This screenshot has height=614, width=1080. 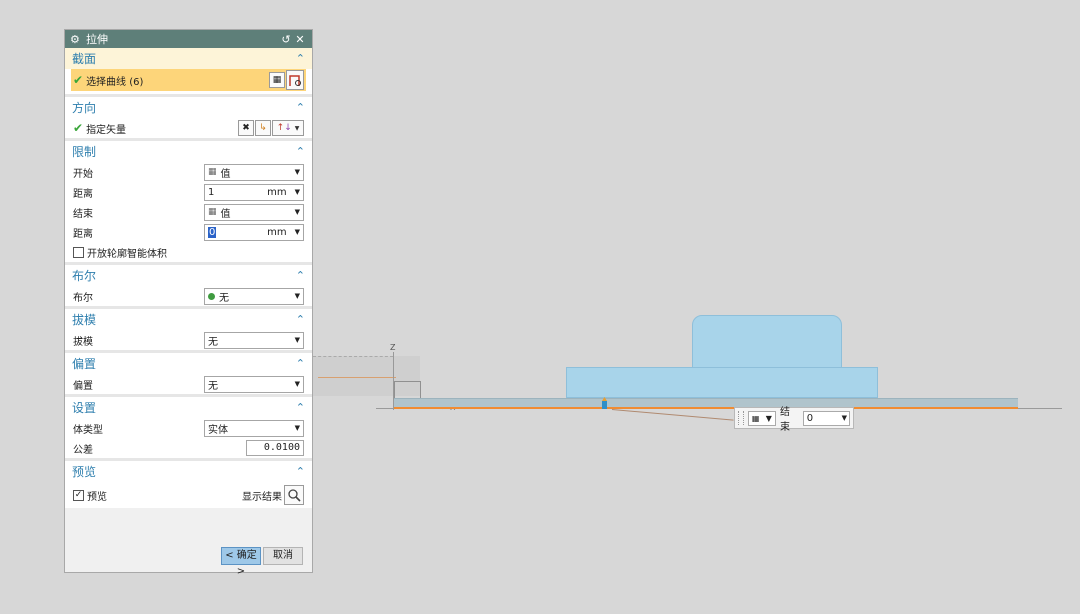 I want to click on end-distance-input: 0 mm ▼, so click(x=254, y=232).